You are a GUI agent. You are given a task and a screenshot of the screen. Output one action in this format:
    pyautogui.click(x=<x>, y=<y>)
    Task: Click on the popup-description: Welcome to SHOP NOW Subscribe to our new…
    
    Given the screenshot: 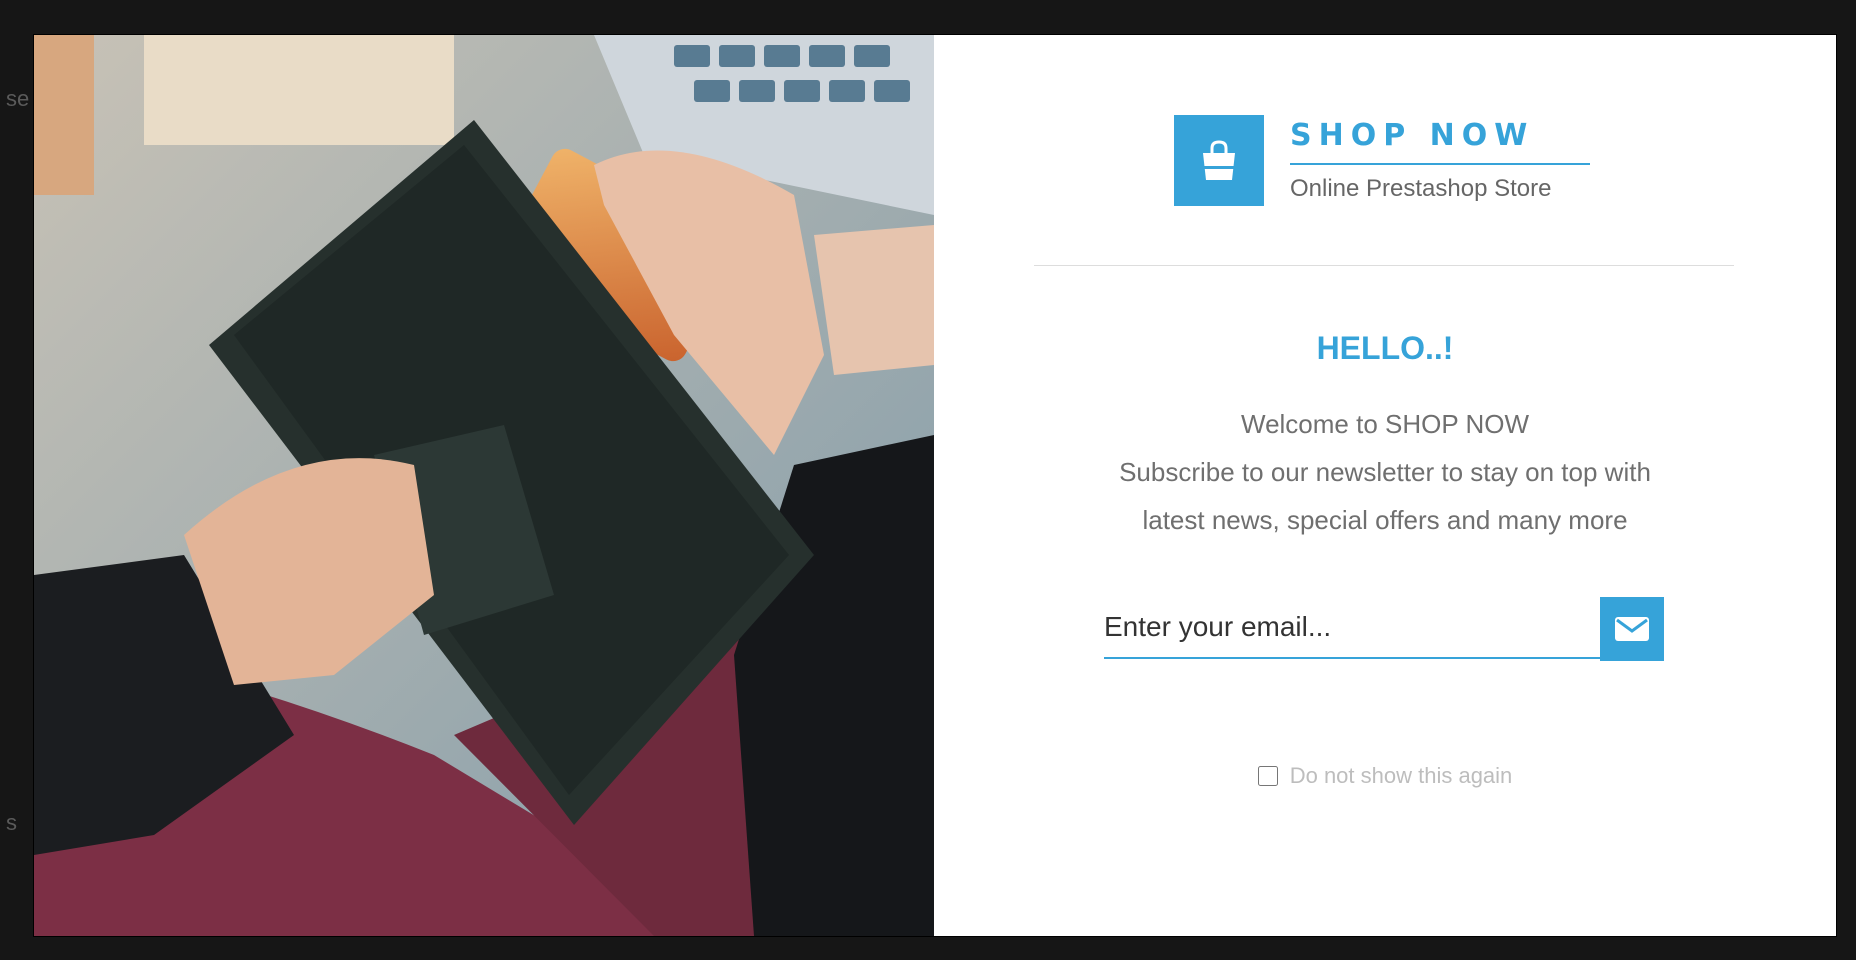 What is the action you would take?
    pyautogui.click(x=1385, y=472)
    